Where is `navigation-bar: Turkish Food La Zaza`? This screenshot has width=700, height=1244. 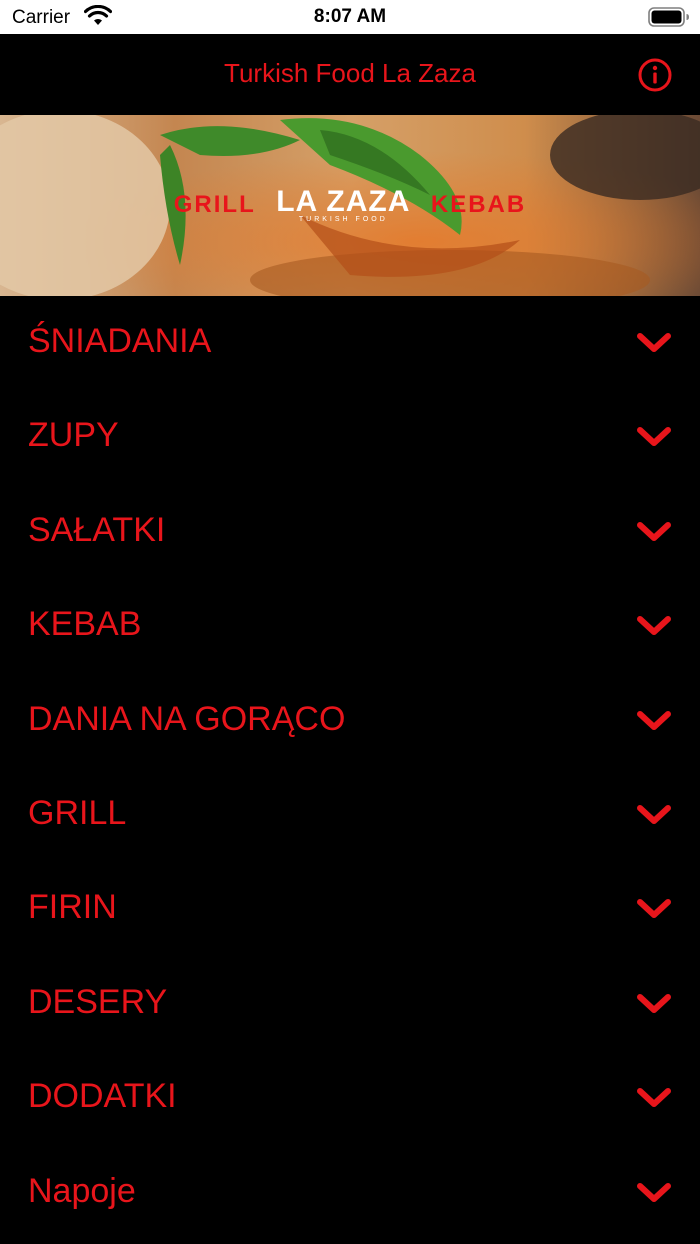
navigation-bar: Turkish Food La Zaza is located at coordinates (350, 74).